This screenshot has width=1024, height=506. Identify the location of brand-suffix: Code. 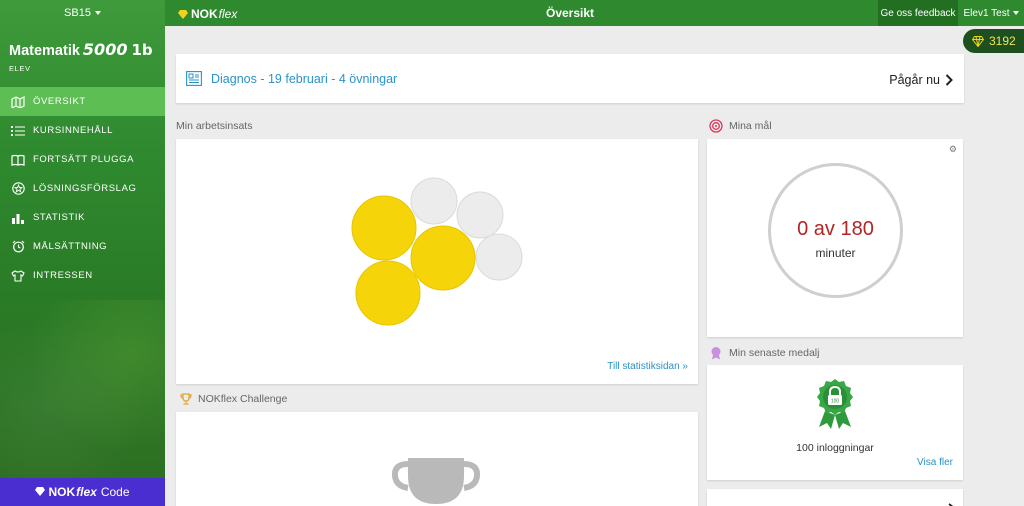
(115, 492).